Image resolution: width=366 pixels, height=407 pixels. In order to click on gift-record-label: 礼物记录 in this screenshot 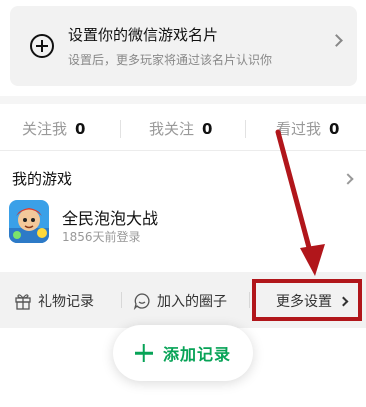, I will do `click(66, 302)`.